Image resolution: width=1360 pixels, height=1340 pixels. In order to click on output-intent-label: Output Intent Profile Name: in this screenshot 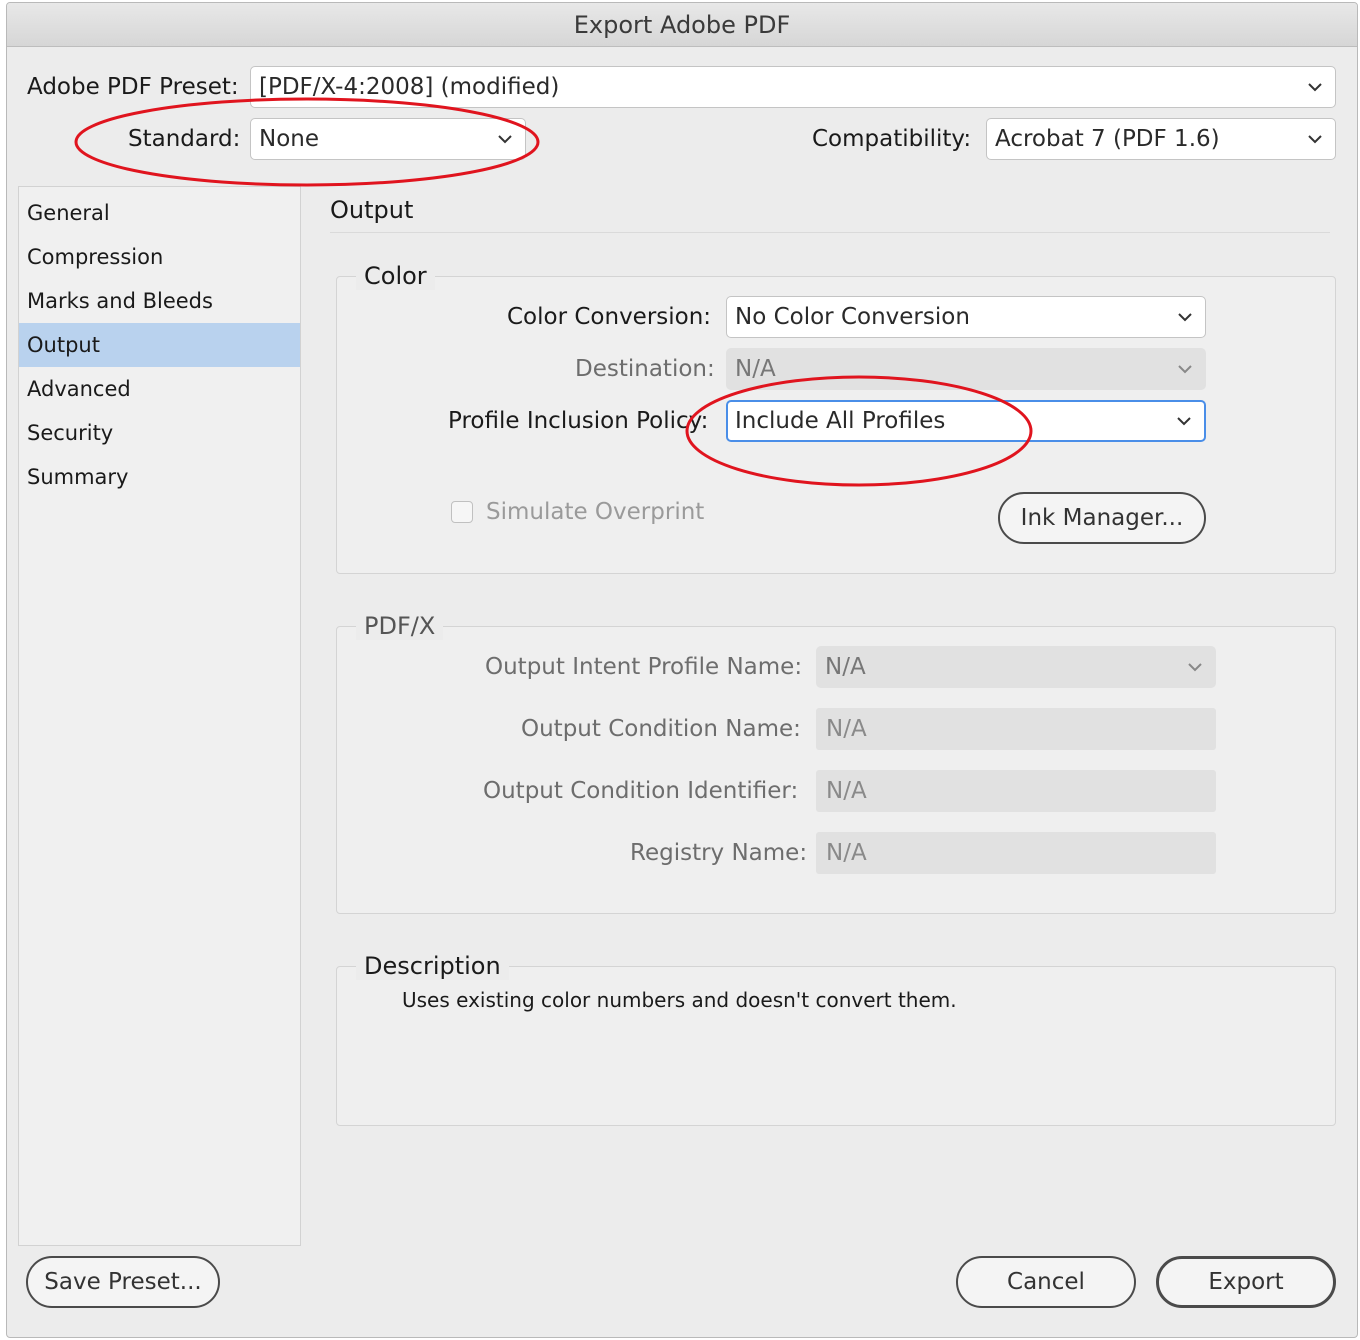, I will do `click(644, 667)`.